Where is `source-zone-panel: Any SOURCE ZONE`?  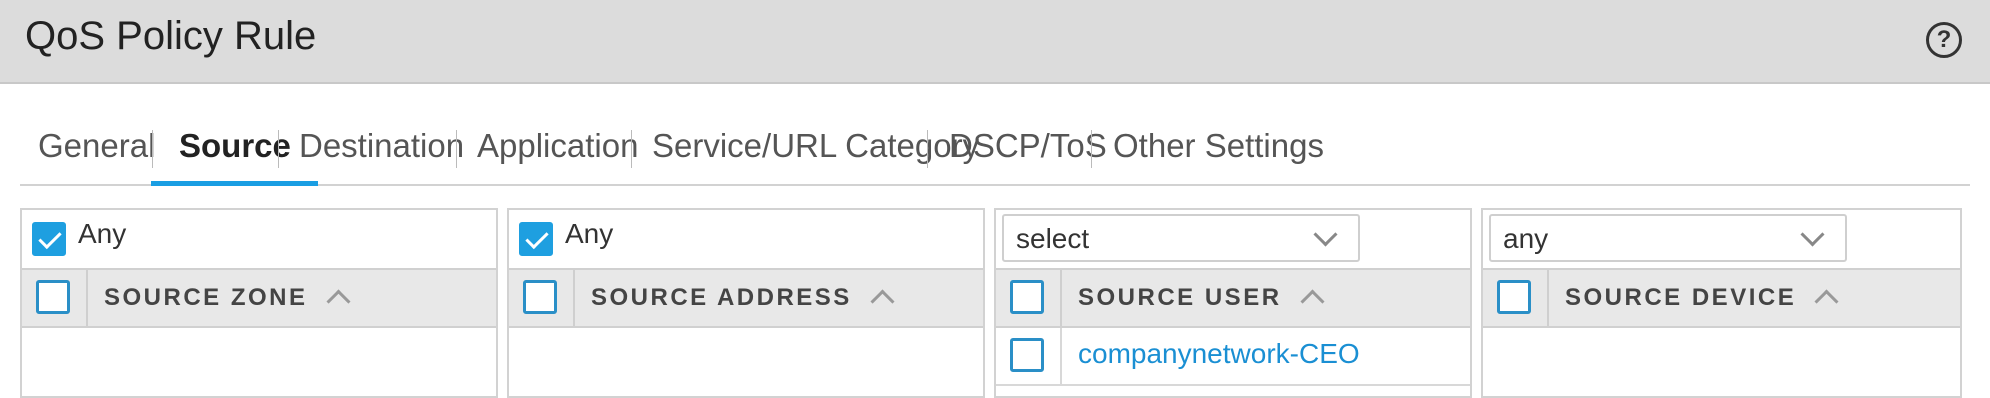 source-zone-panel: Any SOURCE ZONE is located at coordinates (259, 303).